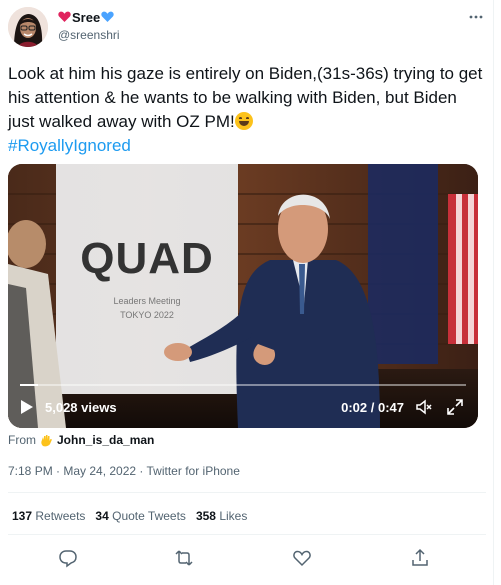  I want to click on play-icon, so click(27, 407).